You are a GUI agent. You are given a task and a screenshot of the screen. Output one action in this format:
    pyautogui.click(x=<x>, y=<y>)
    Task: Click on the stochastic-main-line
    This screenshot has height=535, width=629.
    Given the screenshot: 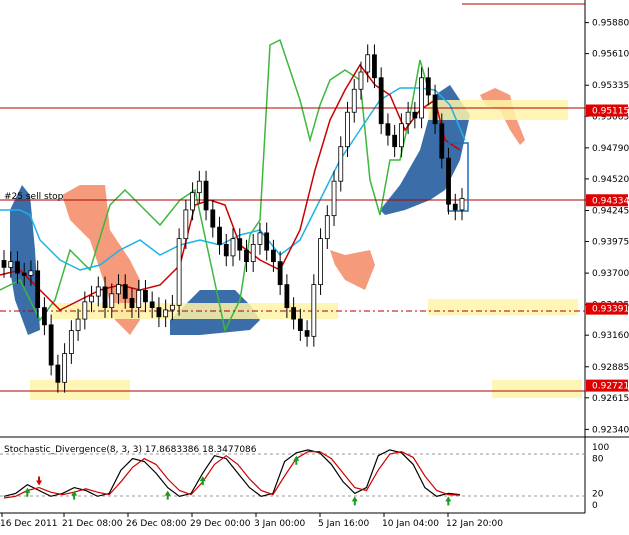 What is the action you would take?
    pyautogui.click(x=232, y=473)
    